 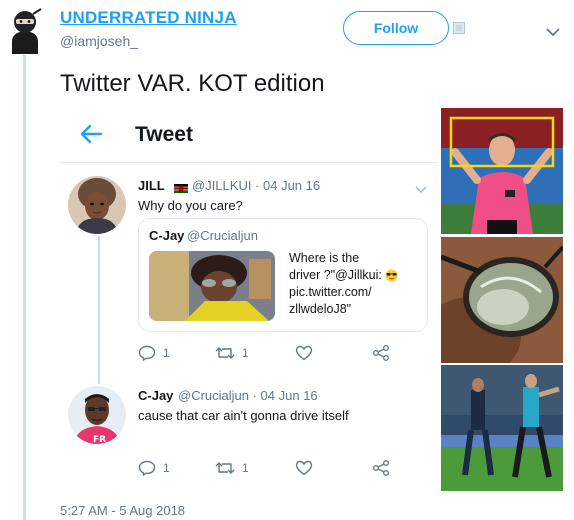 I want to click on reply-1-text: Why do you care?, so click(x=190, y=205).